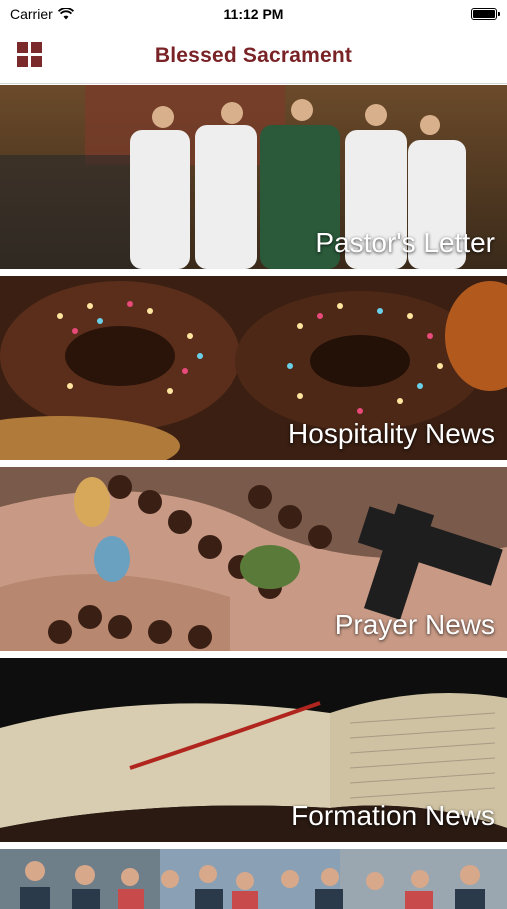 This screenshot has height=909, width=507. I want to click on group-photo, so click(253, 879).